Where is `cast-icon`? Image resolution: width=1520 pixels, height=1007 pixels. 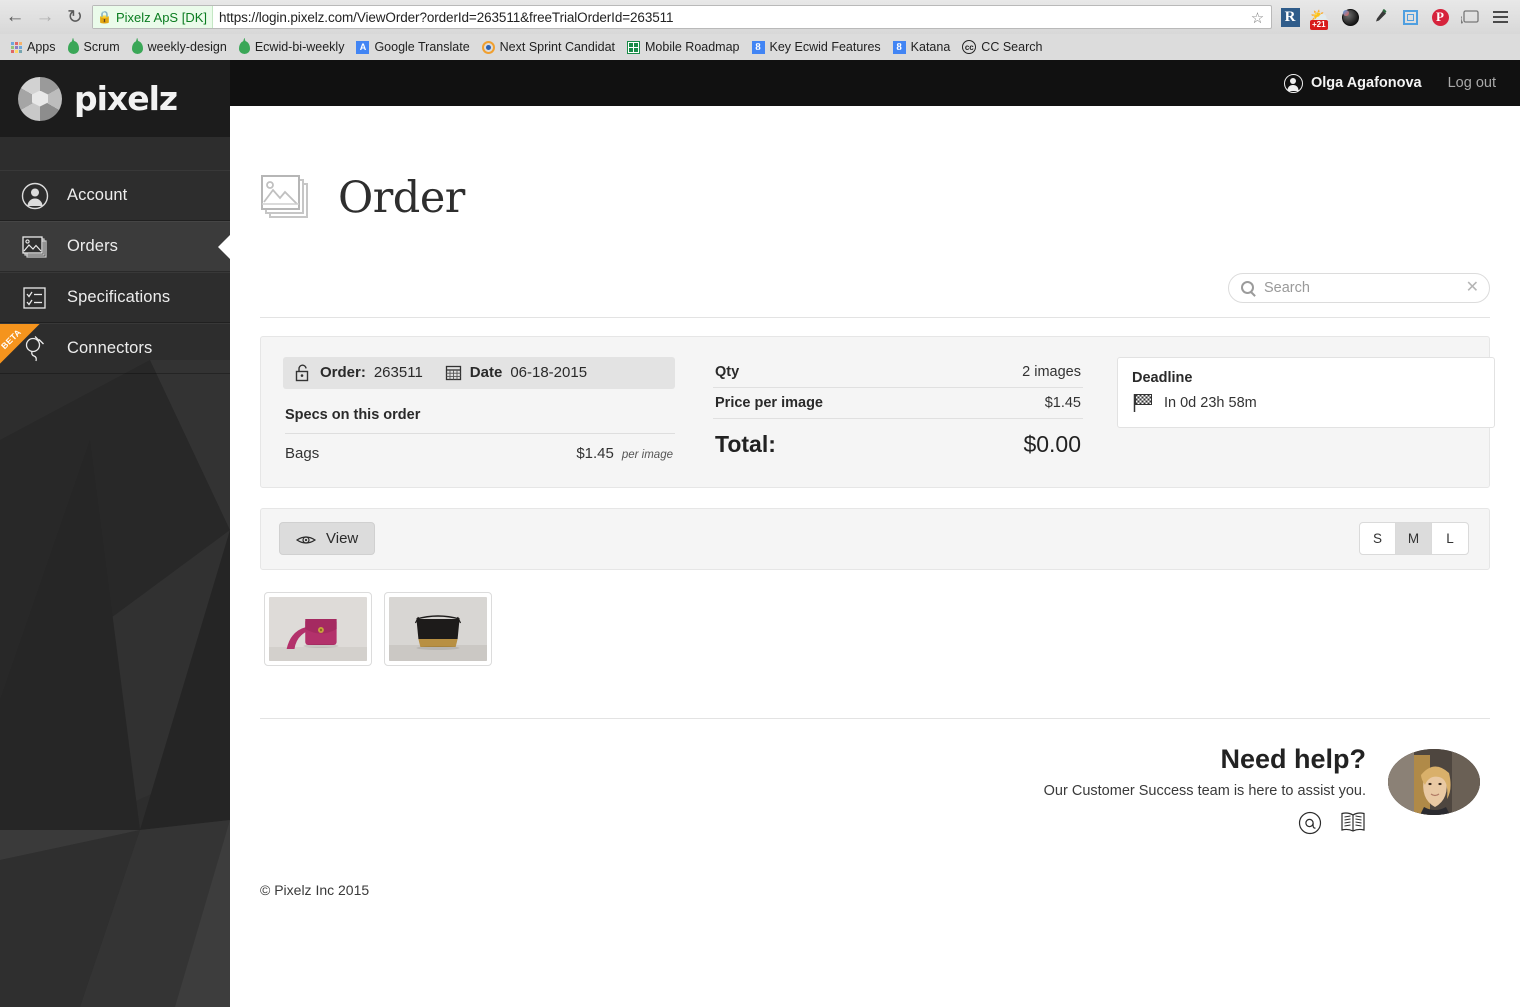 cast-icon is located at coordinates (1470, 17).